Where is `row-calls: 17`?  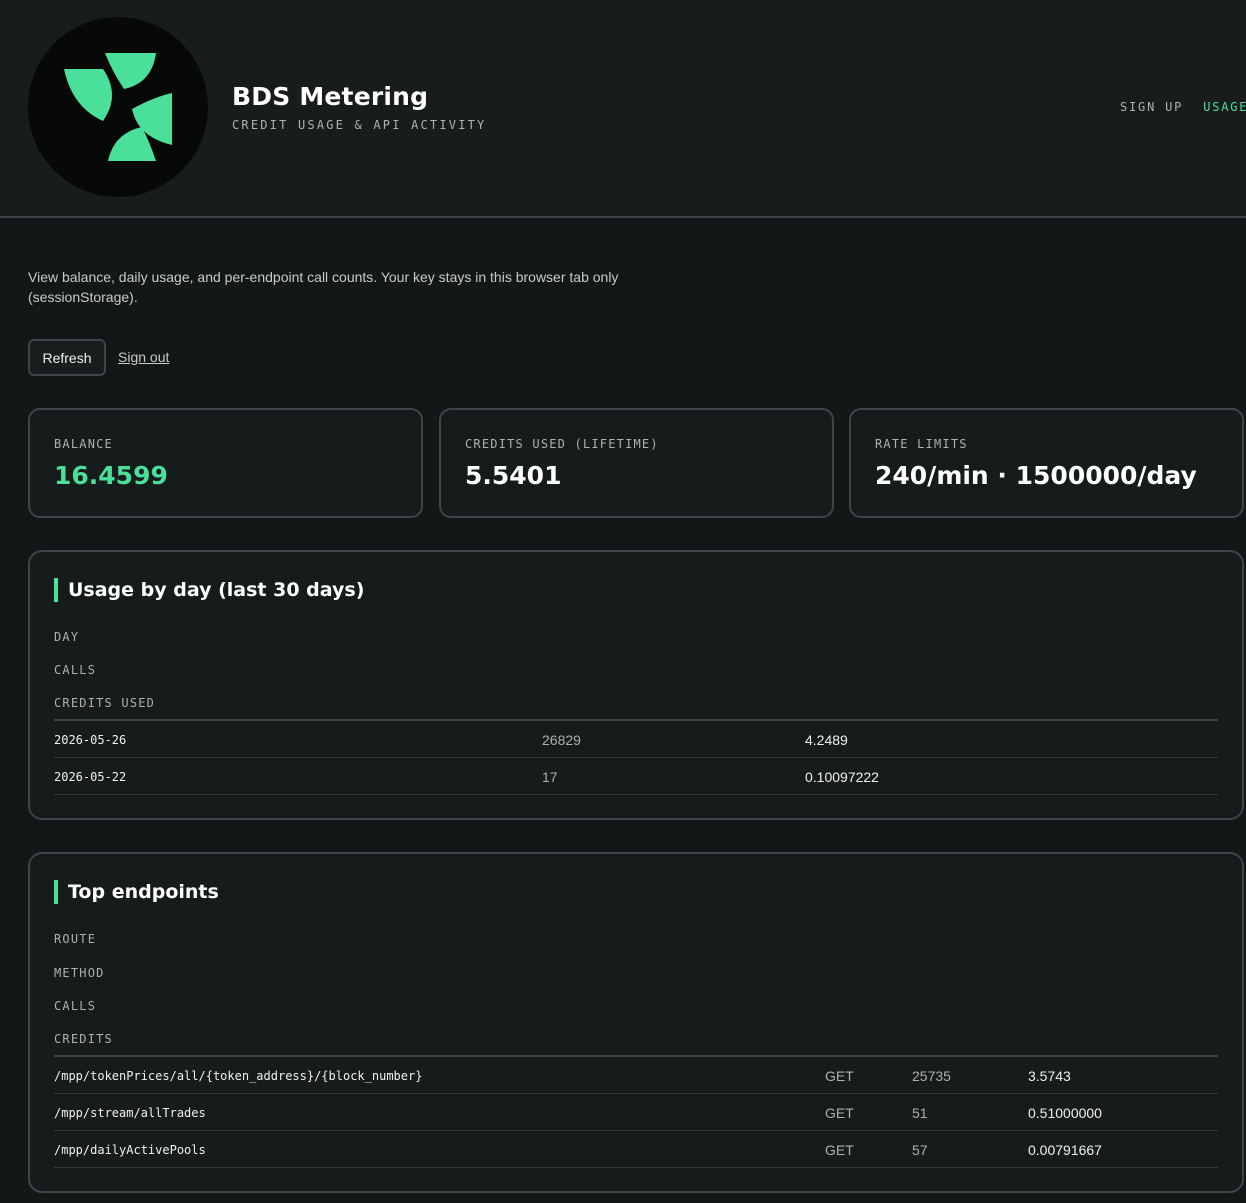 row-calls: 17 is located at coordinates (550, 777).